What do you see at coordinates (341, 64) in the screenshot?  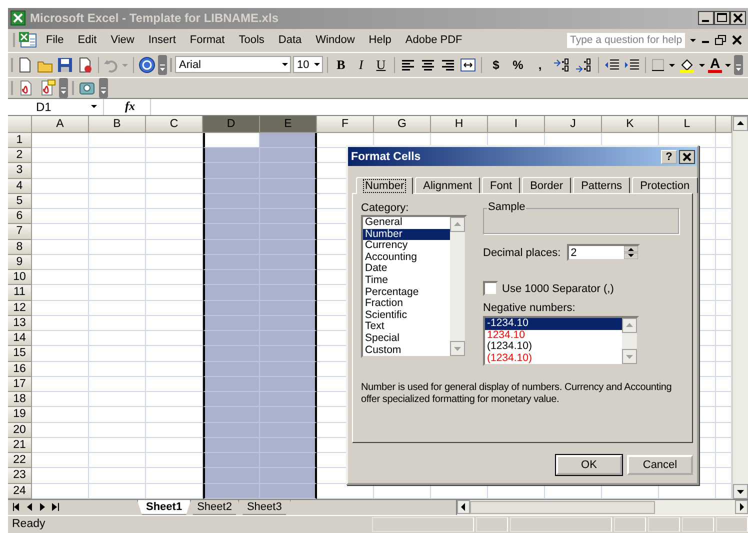 I see `bold-button: B` at bounding box center [341, 64].